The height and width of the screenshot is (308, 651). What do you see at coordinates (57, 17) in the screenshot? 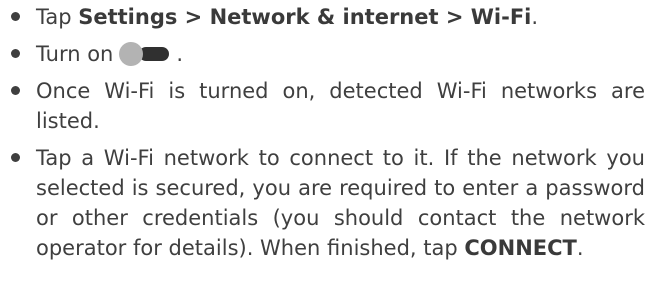
I see `step-1-prefix: Tap` at bounding box center [57, 17].